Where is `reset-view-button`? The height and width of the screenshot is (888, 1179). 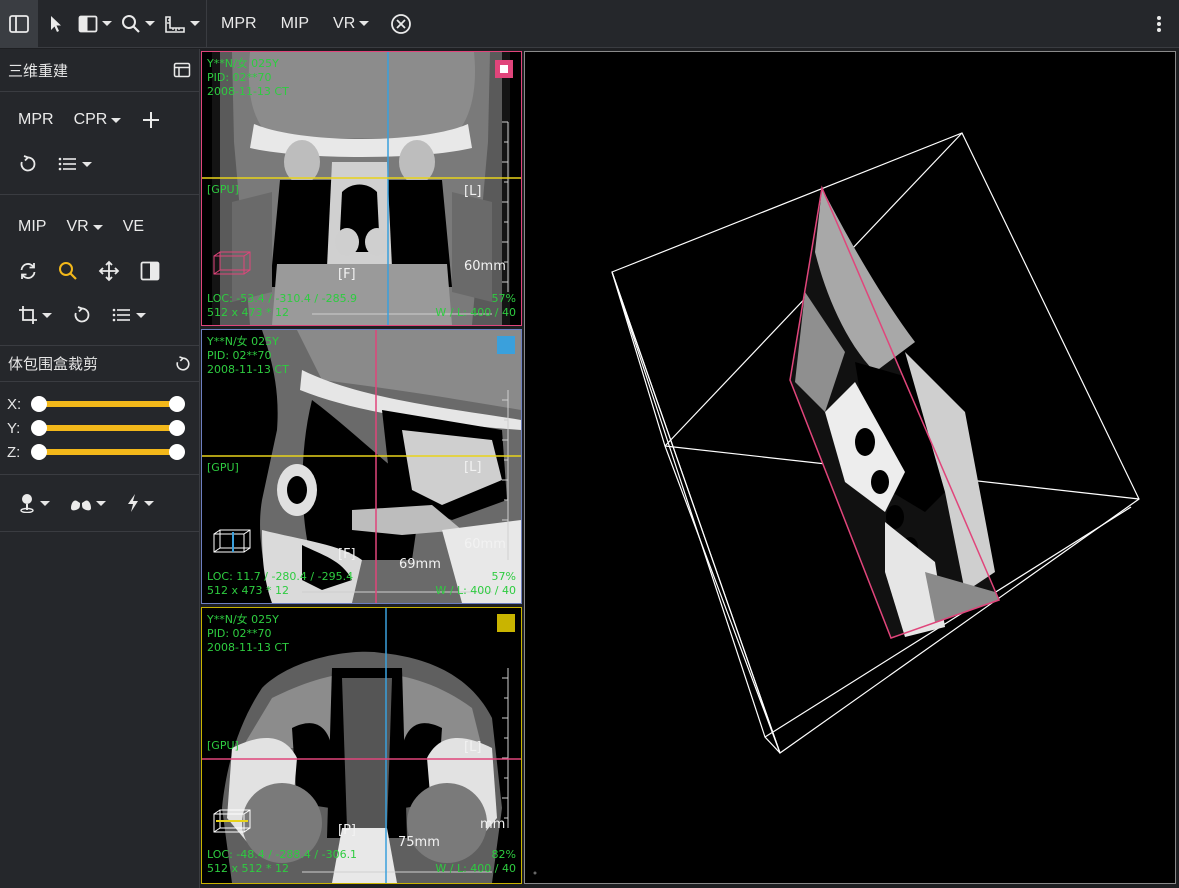
reset-view-button is located at coordinates (82, 315).